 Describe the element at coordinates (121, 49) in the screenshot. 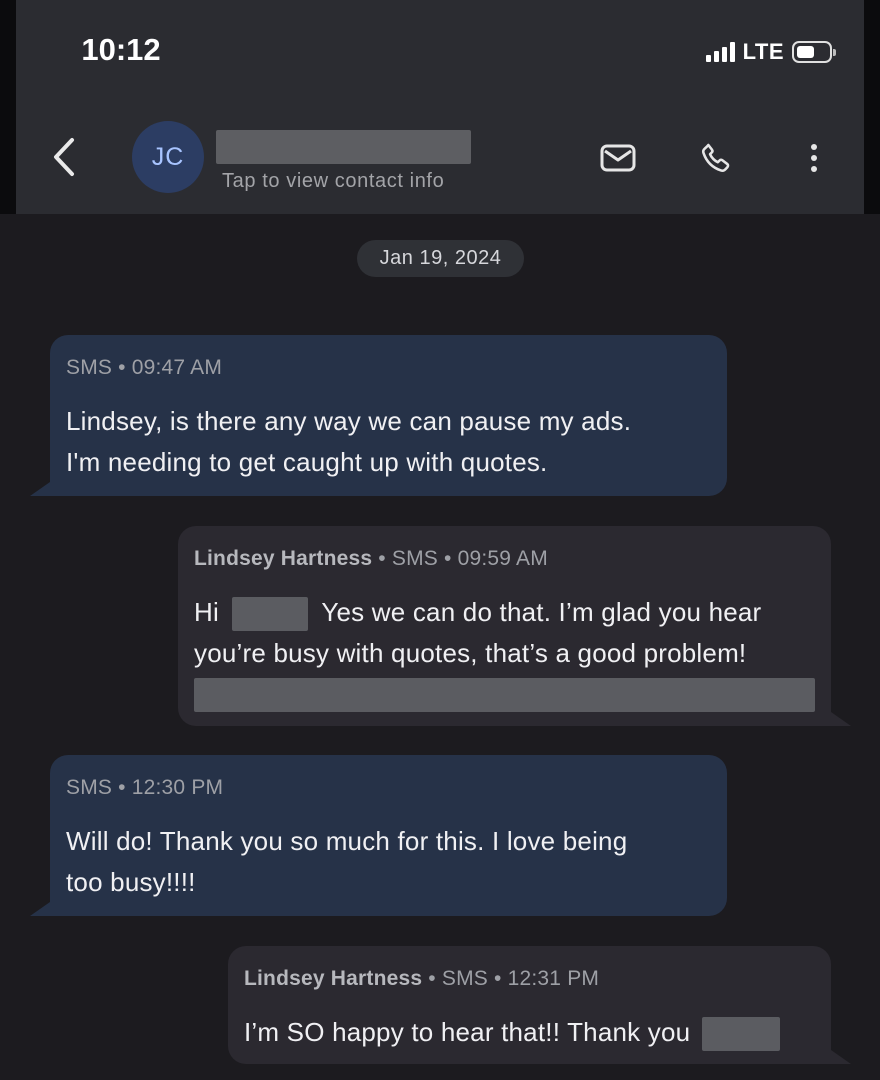

I see `status-time: 10:12` at that location.